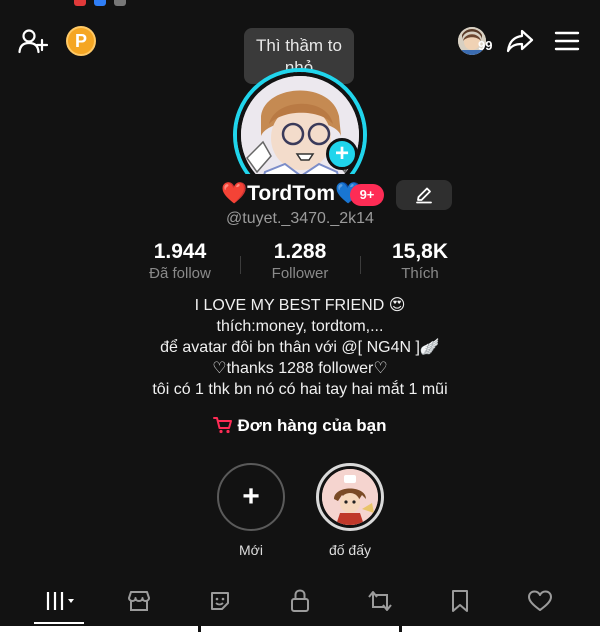  I want to click on stat-label: Đã follow, so click(180, 273).